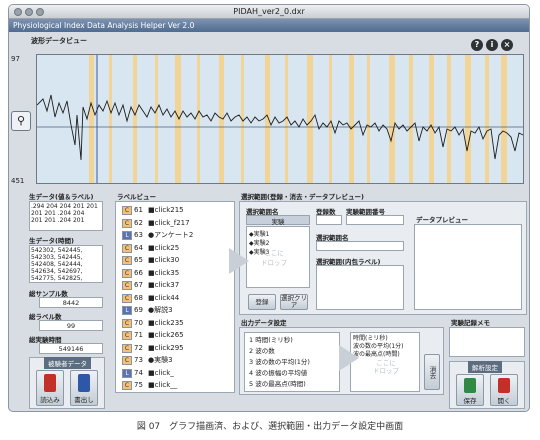 This screenshot has height=440, width=540. I want to click on range-list-item: ◆実験2, so click(278, 242).